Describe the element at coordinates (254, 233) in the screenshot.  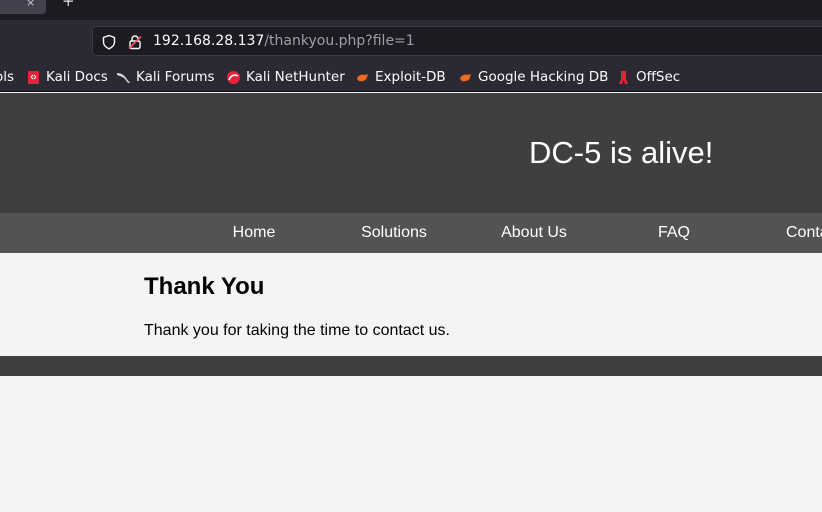
I see `nav-home: Home` at that location.